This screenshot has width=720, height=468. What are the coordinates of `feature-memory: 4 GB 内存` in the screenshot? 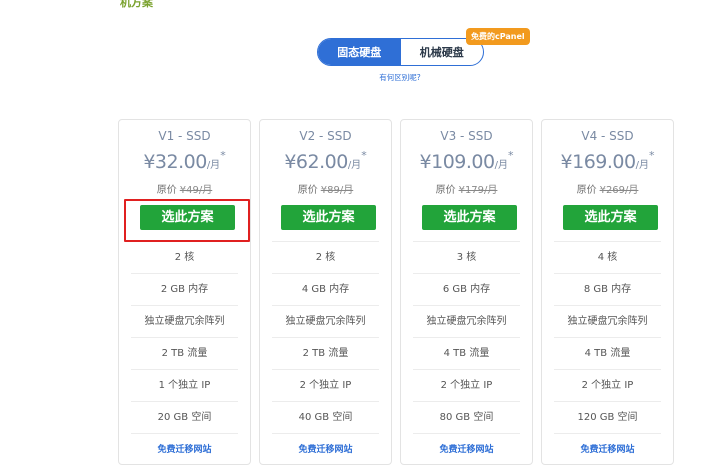 It's located at (325, 290).